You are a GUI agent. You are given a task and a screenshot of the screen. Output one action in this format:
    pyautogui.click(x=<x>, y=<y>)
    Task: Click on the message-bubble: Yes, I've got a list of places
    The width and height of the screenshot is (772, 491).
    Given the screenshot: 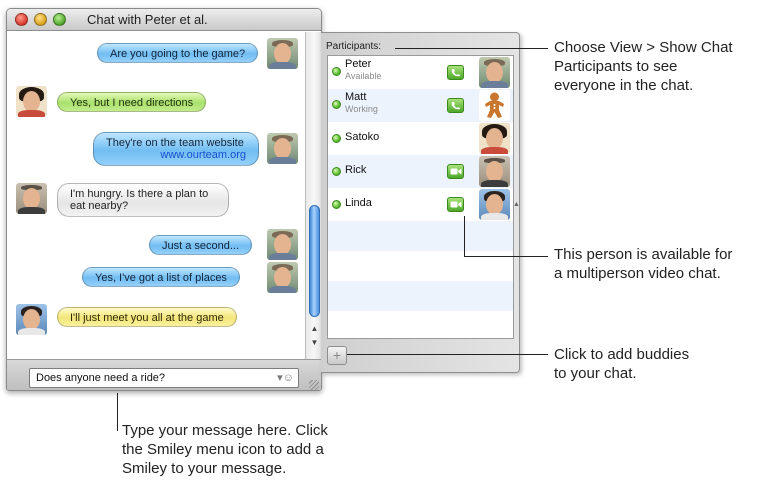 What is the action you would take?
    pyautogui.click(x=161, y=277)
    